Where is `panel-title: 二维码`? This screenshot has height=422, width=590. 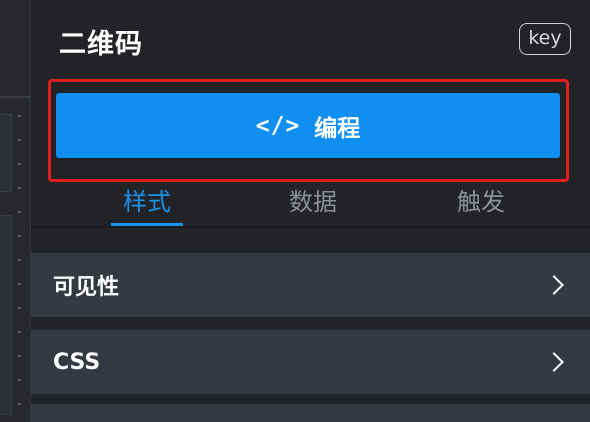 panel-title: 二维码 is located at coordinates (101, 44).